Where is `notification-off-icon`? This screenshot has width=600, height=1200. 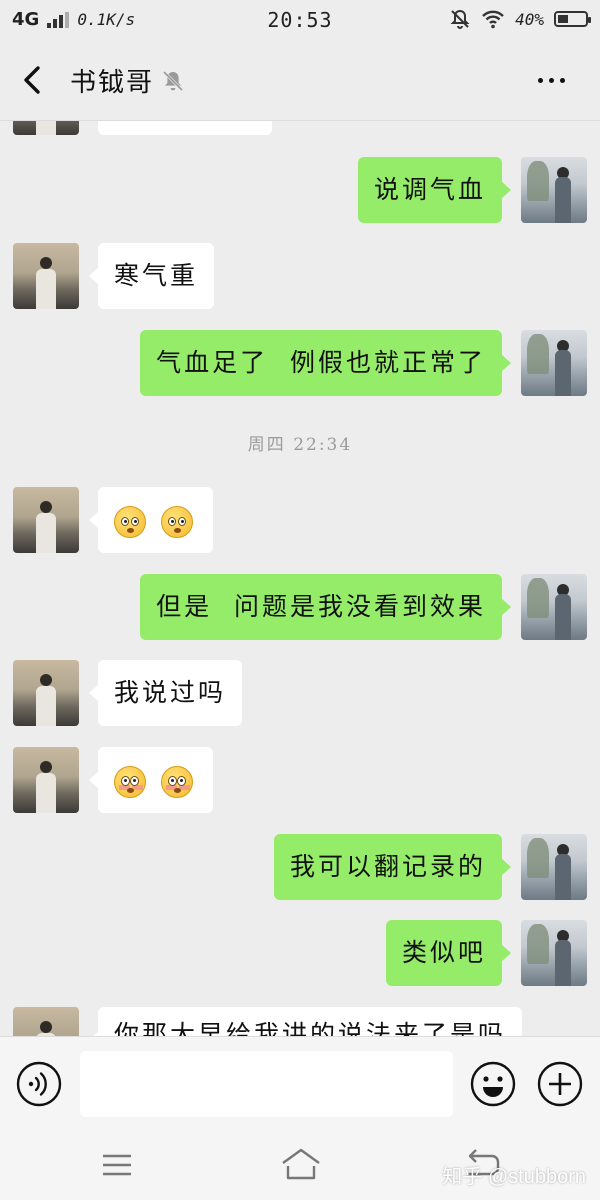 notification-off-icon is located at coordinates (460, 19).